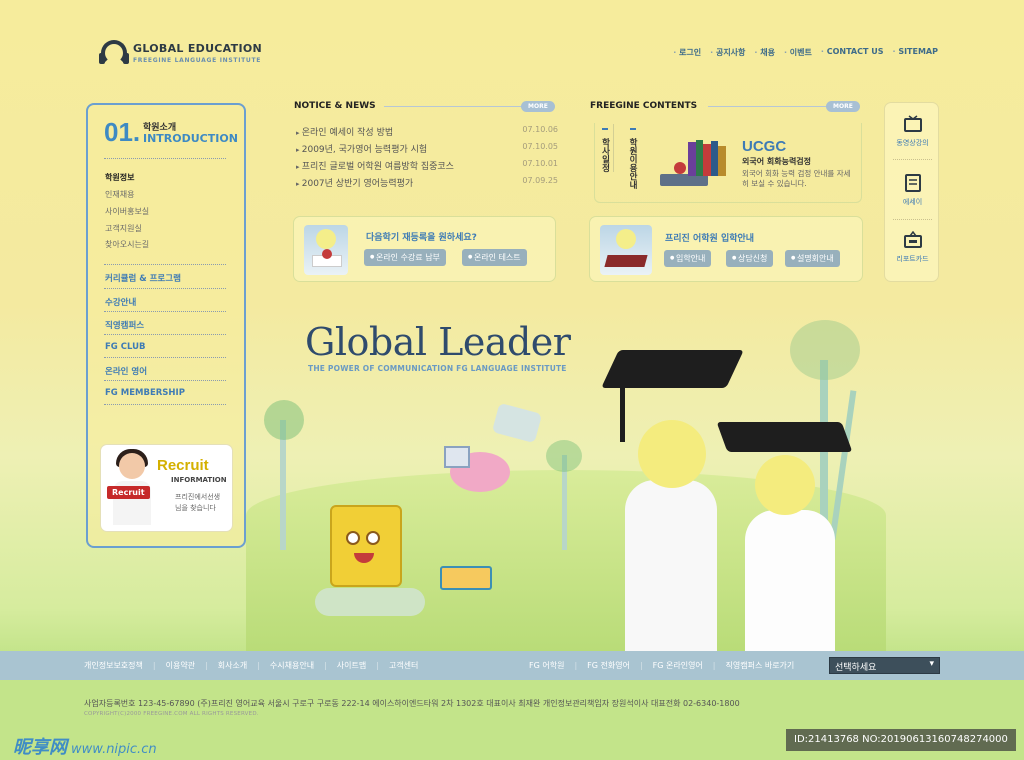 This screenshot has height=760, width=1024. What do you see at coordinates (710, 239) in the screenshot?
I see `admission-title: 프리진 어학원 입학안내` at bounding box center [710, 239].